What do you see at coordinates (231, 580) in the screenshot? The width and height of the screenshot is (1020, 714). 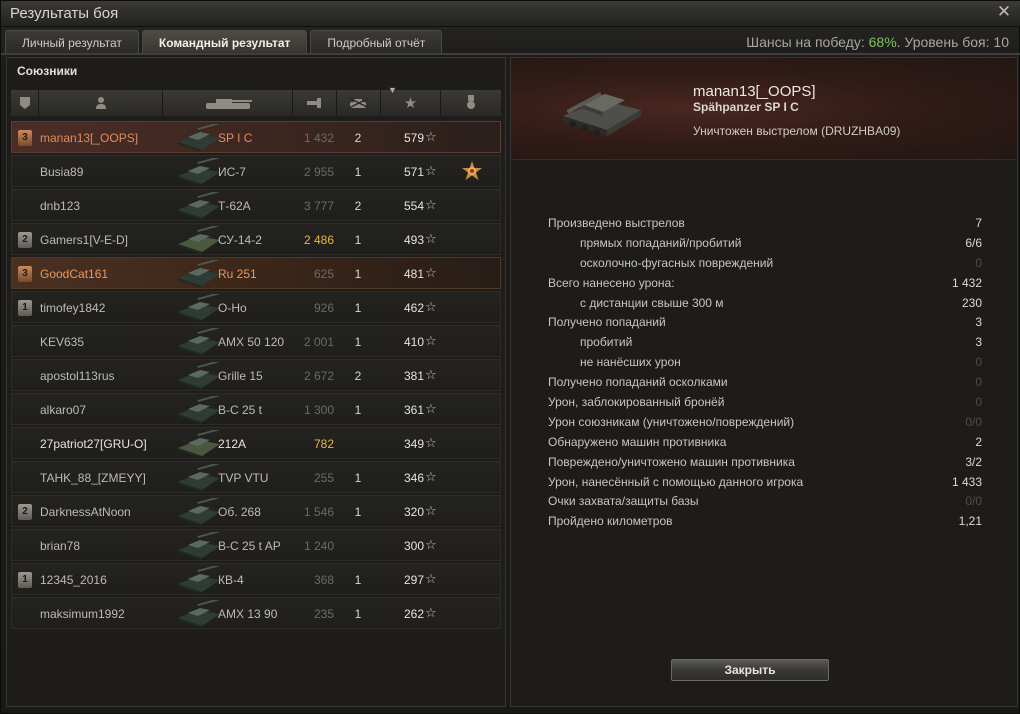 I see `tank-name: КВ-4` at bounding box center [231, 580].